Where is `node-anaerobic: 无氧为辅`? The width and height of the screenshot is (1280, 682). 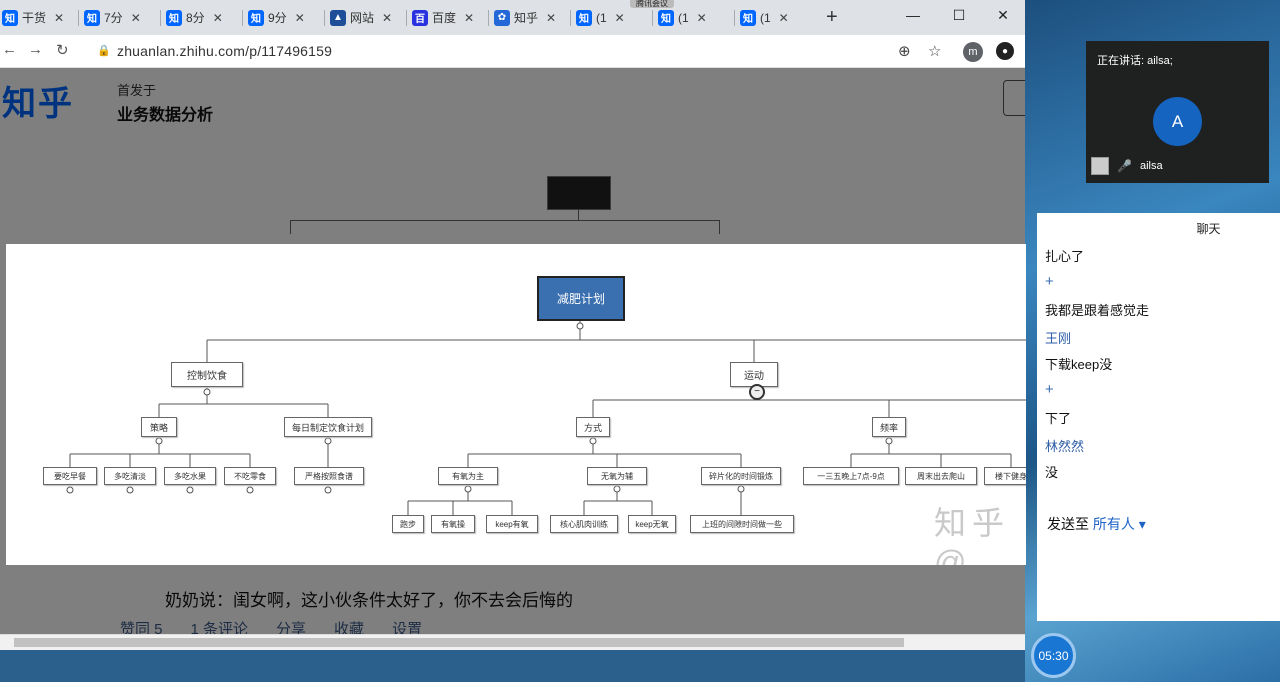
node-anaerobic: 无氧为辅 is located at coordinates (617, 476).